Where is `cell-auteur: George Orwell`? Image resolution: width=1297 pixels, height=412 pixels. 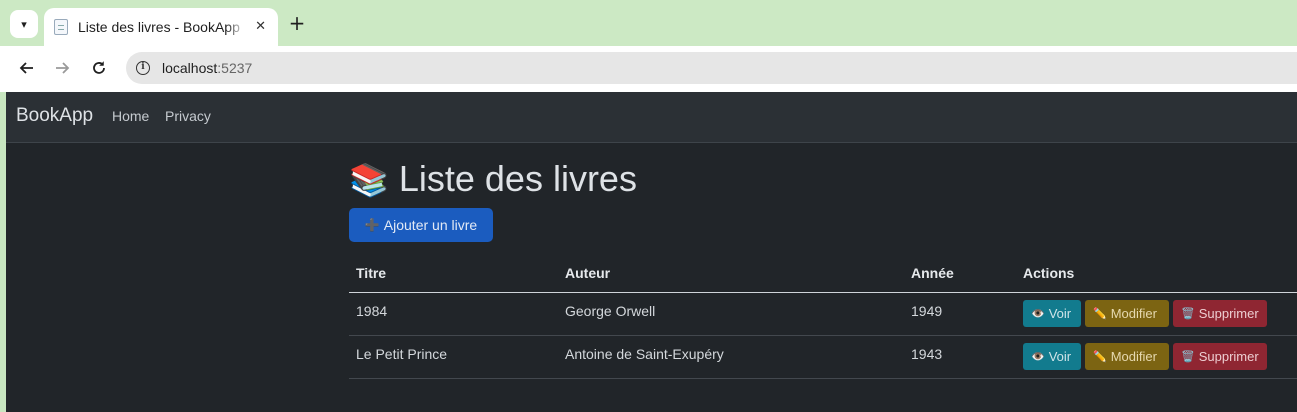 cell-auteur: George Orwell is located at coordinates (610, 311).